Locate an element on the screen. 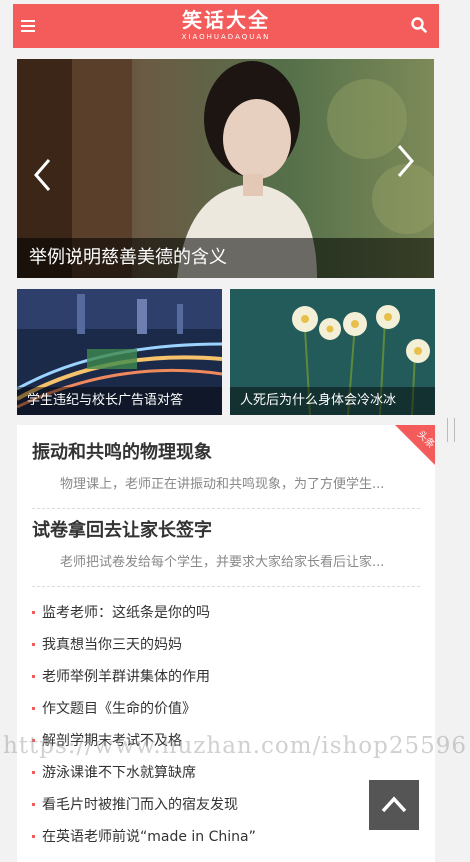 The height and width of the screenshot is (862, 470). list-item: 在英语老师前说“made in China” is located at coordinates (226, 837).